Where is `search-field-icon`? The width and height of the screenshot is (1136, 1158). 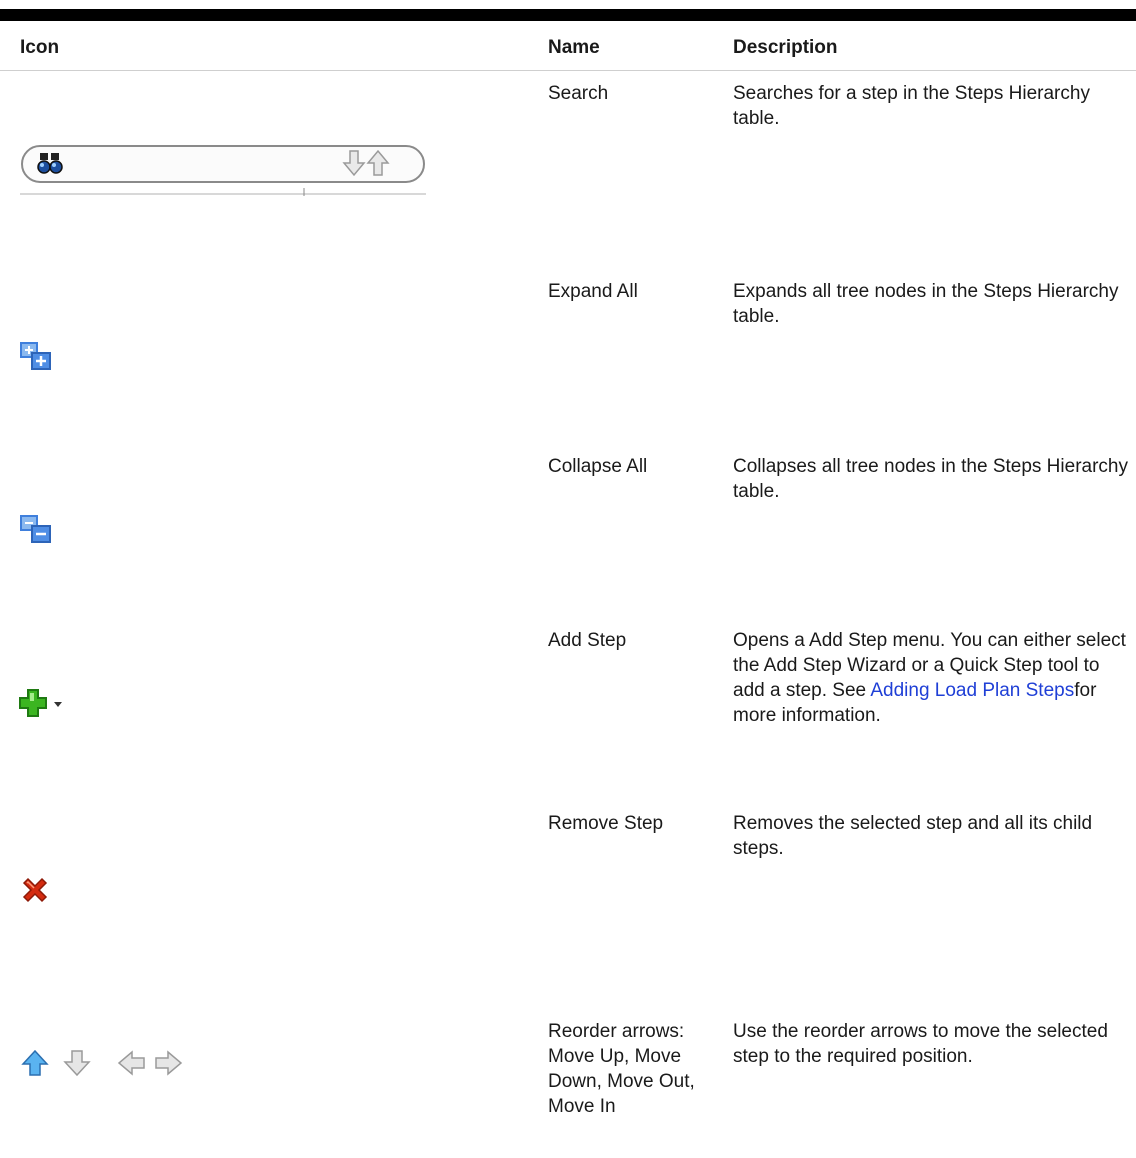
search-field-icon is located at coordinates (225, 169).